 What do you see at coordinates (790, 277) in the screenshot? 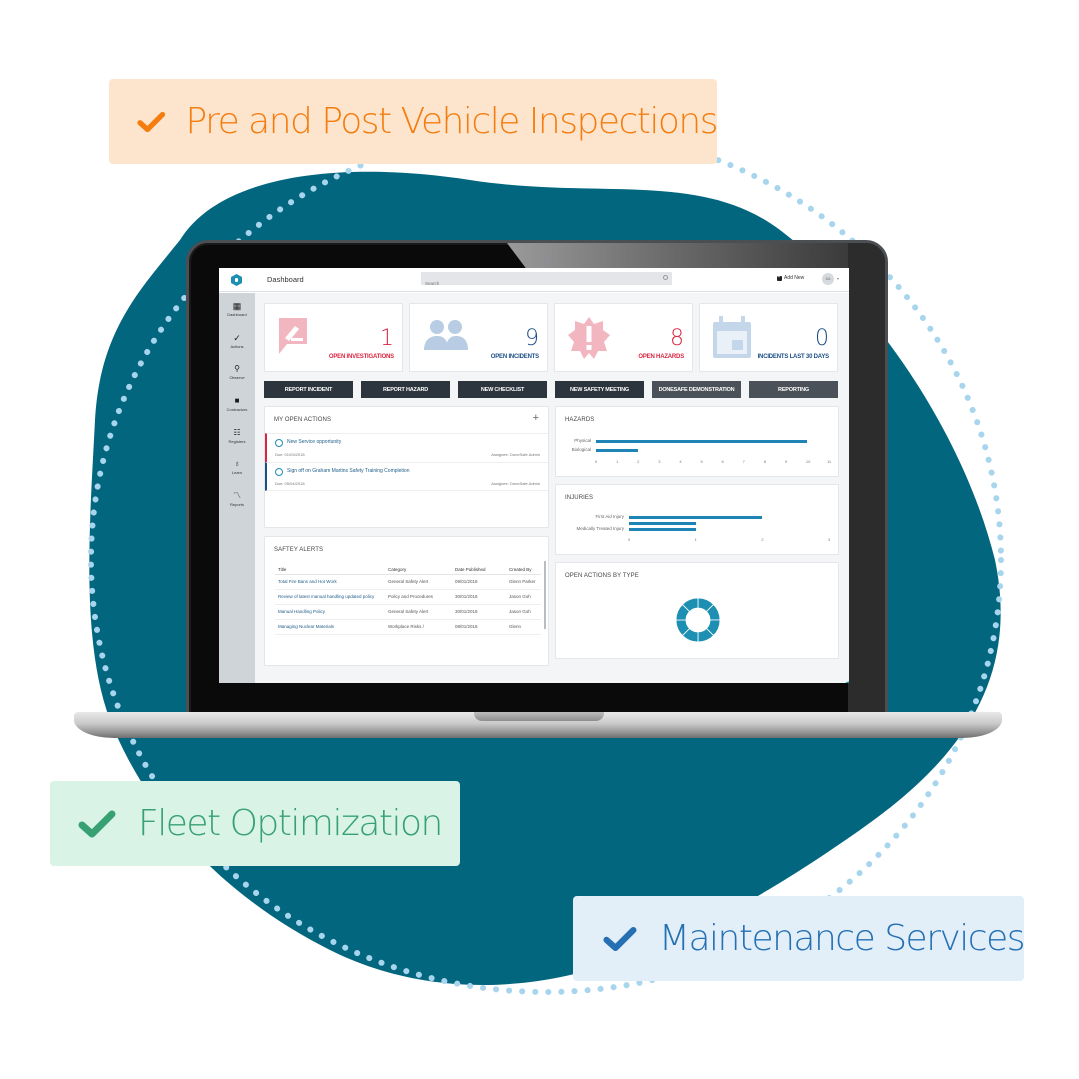
I see `add-new-button: Add New` at bounding box center [790, 277].